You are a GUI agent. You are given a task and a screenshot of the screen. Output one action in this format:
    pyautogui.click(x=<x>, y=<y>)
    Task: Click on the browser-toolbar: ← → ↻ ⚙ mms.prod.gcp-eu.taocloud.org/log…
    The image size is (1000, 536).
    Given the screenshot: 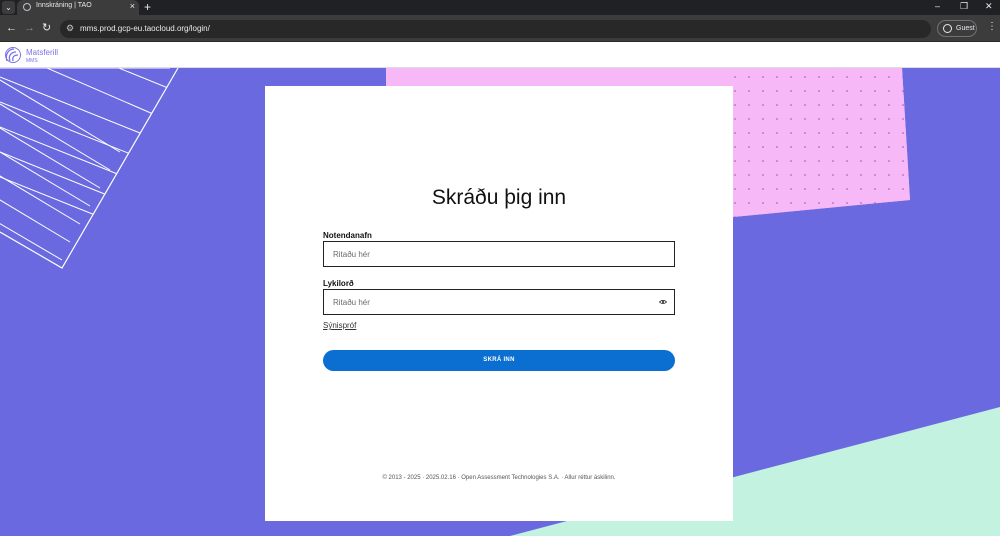 What is the action you would take?
    pyautogui.click(x=500, y=28)
    